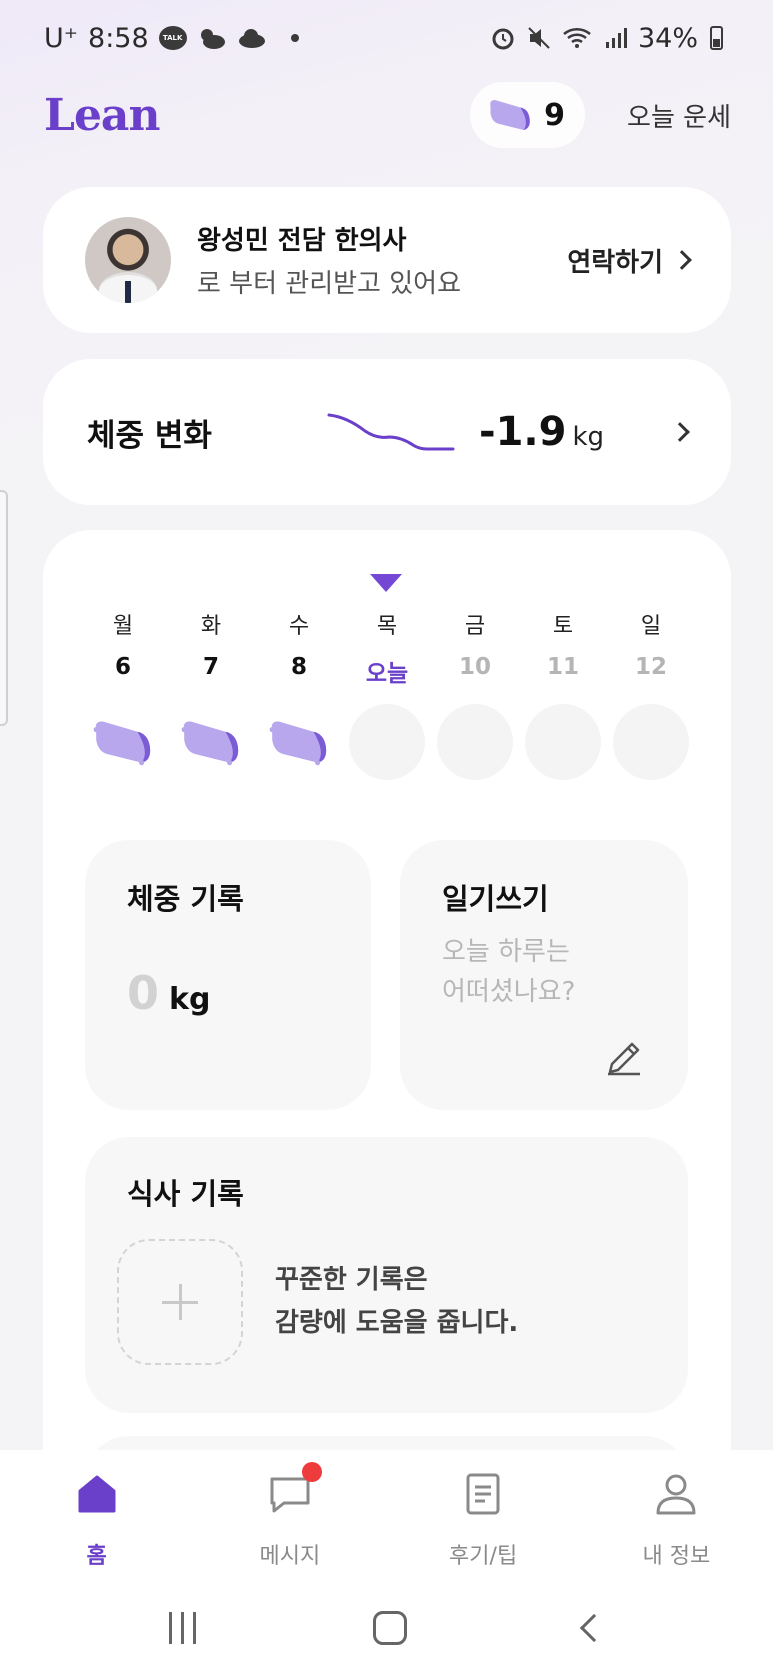  I want to click on meal-message-line1: 꾸준한 기록은, so click(351, 1280).